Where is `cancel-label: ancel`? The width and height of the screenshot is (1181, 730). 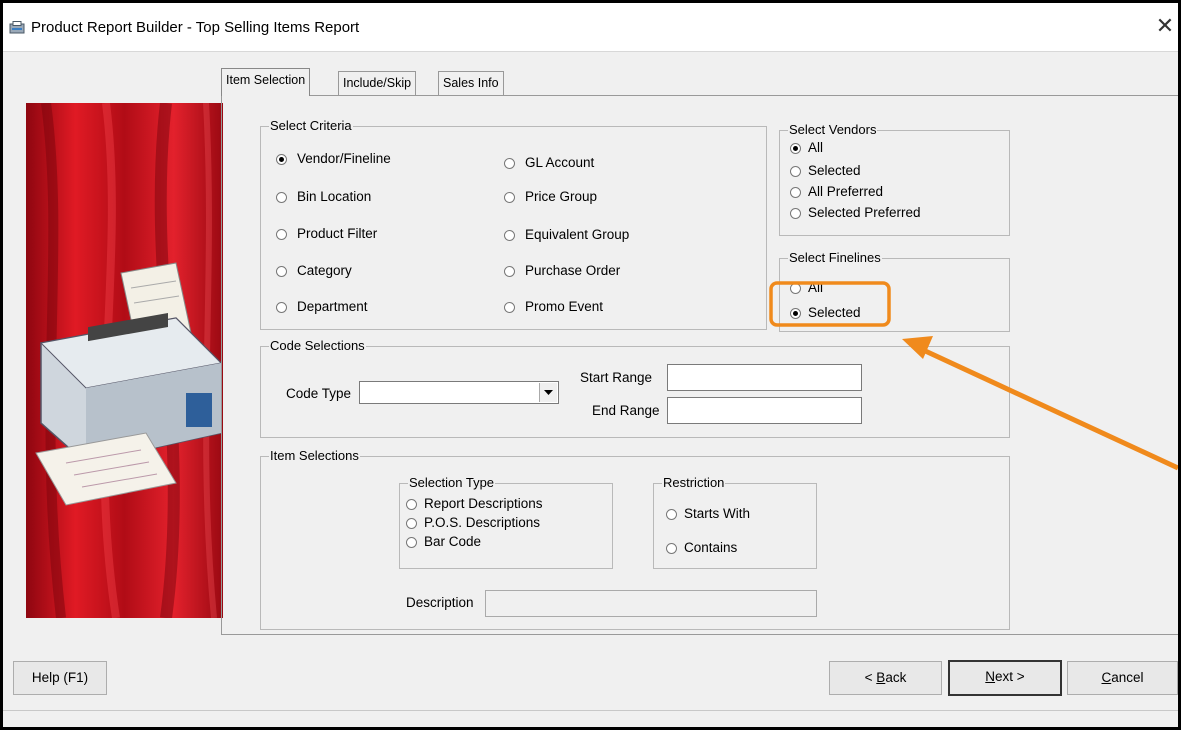 cancel-label: ancel is located at coordinates (1127, 677).